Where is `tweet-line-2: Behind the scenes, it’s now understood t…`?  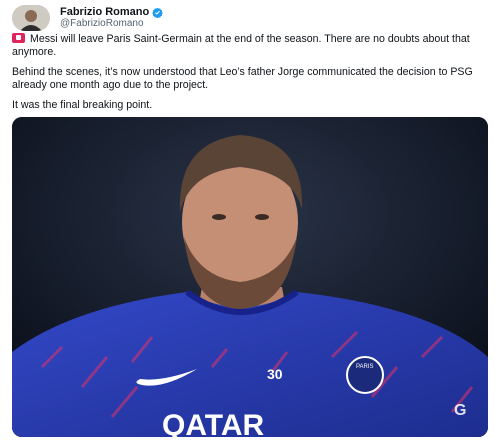
tweet-line-2: Behind the scenes, it’s now understood t… is located at coordinates (242, 78).